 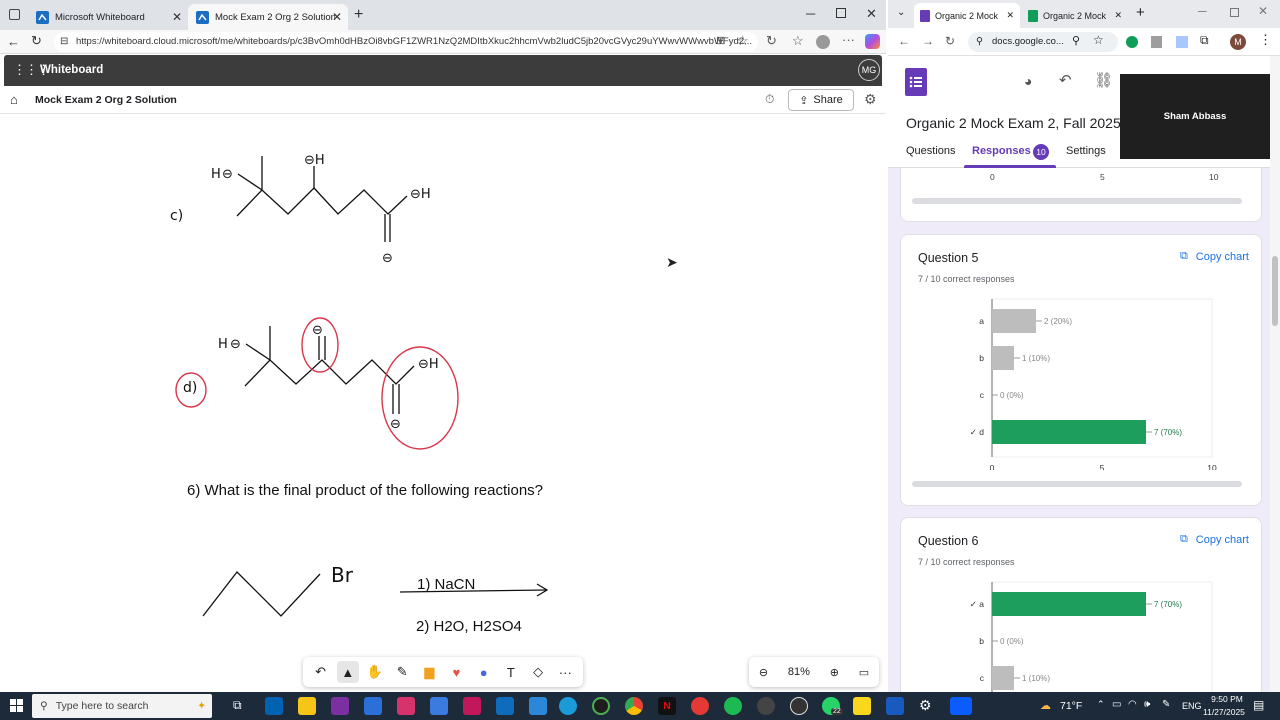 What do you see at coordinates (700, 706) in the screenshot?
I see `youtube-icon` at bounding box center [700, 706].